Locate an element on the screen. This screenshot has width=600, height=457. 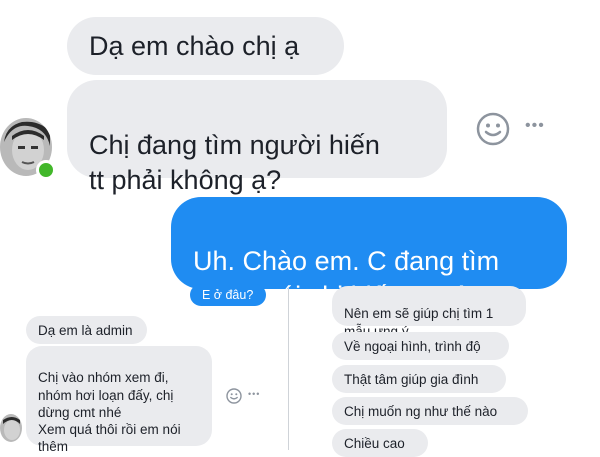
message-outgoing-location: E ở đâu? is located at coordinates (228, 295).